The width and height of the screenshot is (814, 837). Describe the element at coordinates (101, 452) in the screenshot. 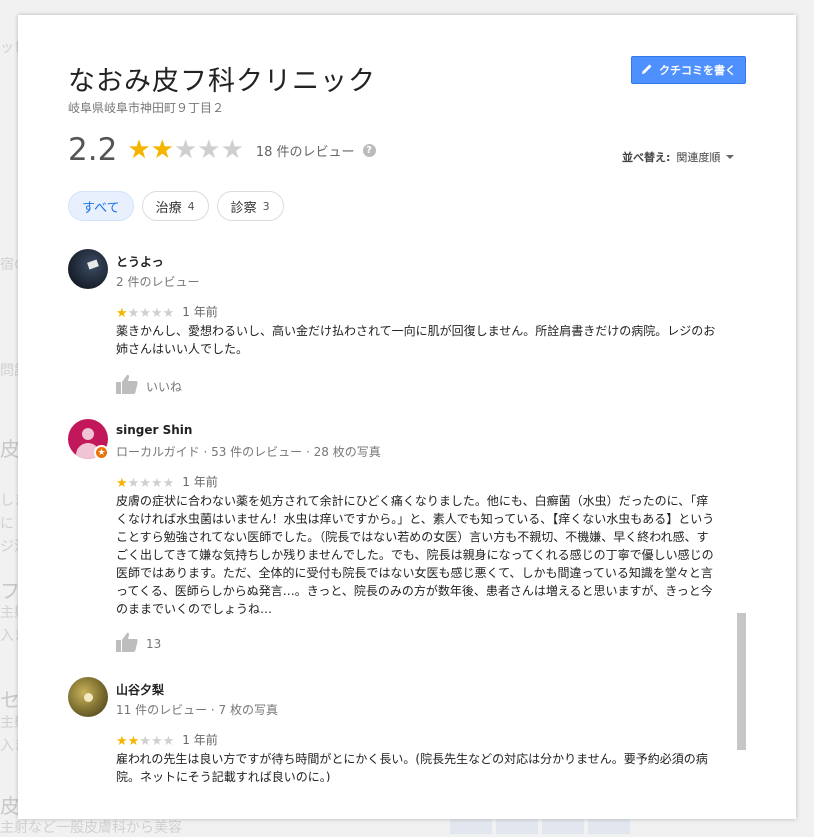

I see `local-guide-badge-icon: ★` at that location.